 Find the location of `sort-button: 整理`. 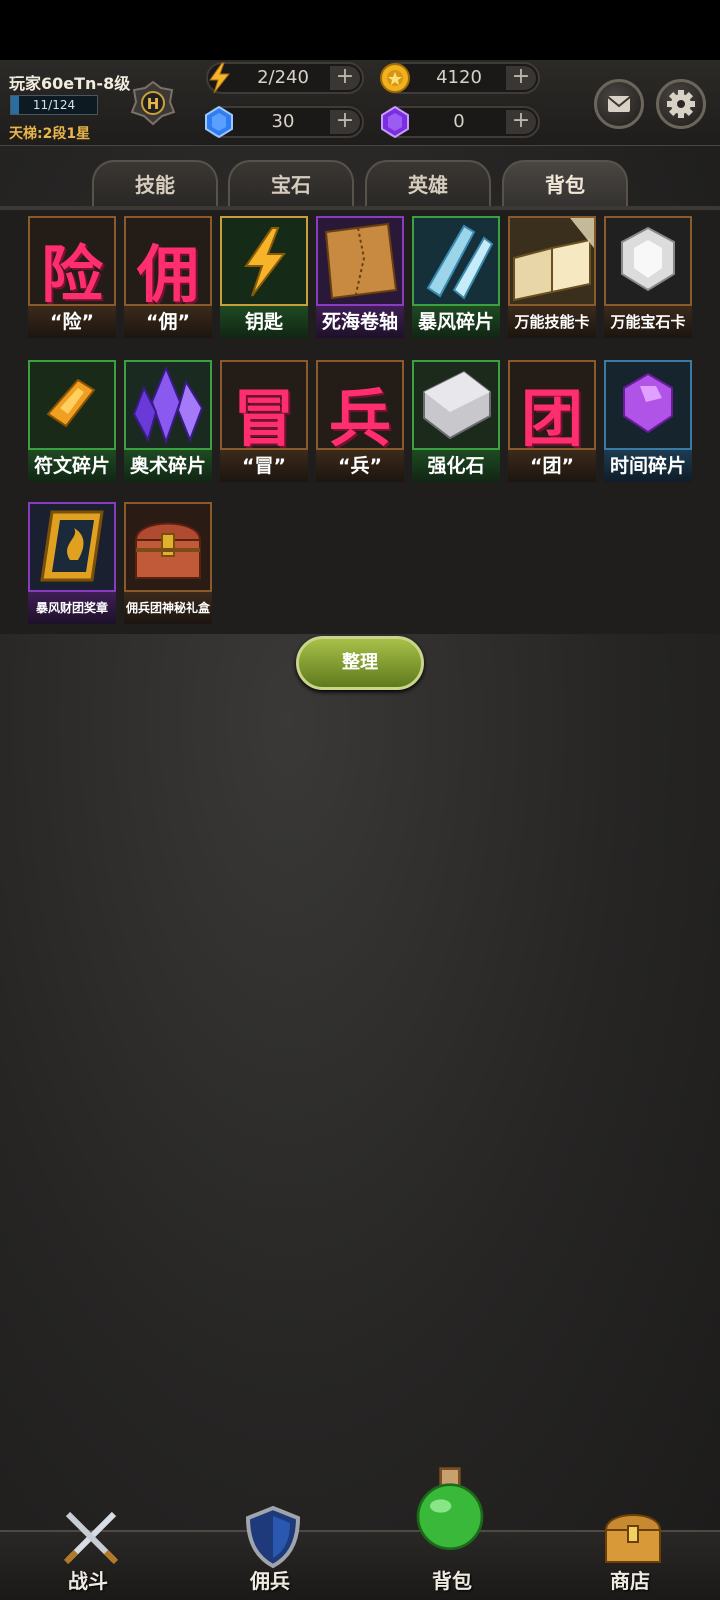

sort-button: 整理 is located at coordinates (360, 663).